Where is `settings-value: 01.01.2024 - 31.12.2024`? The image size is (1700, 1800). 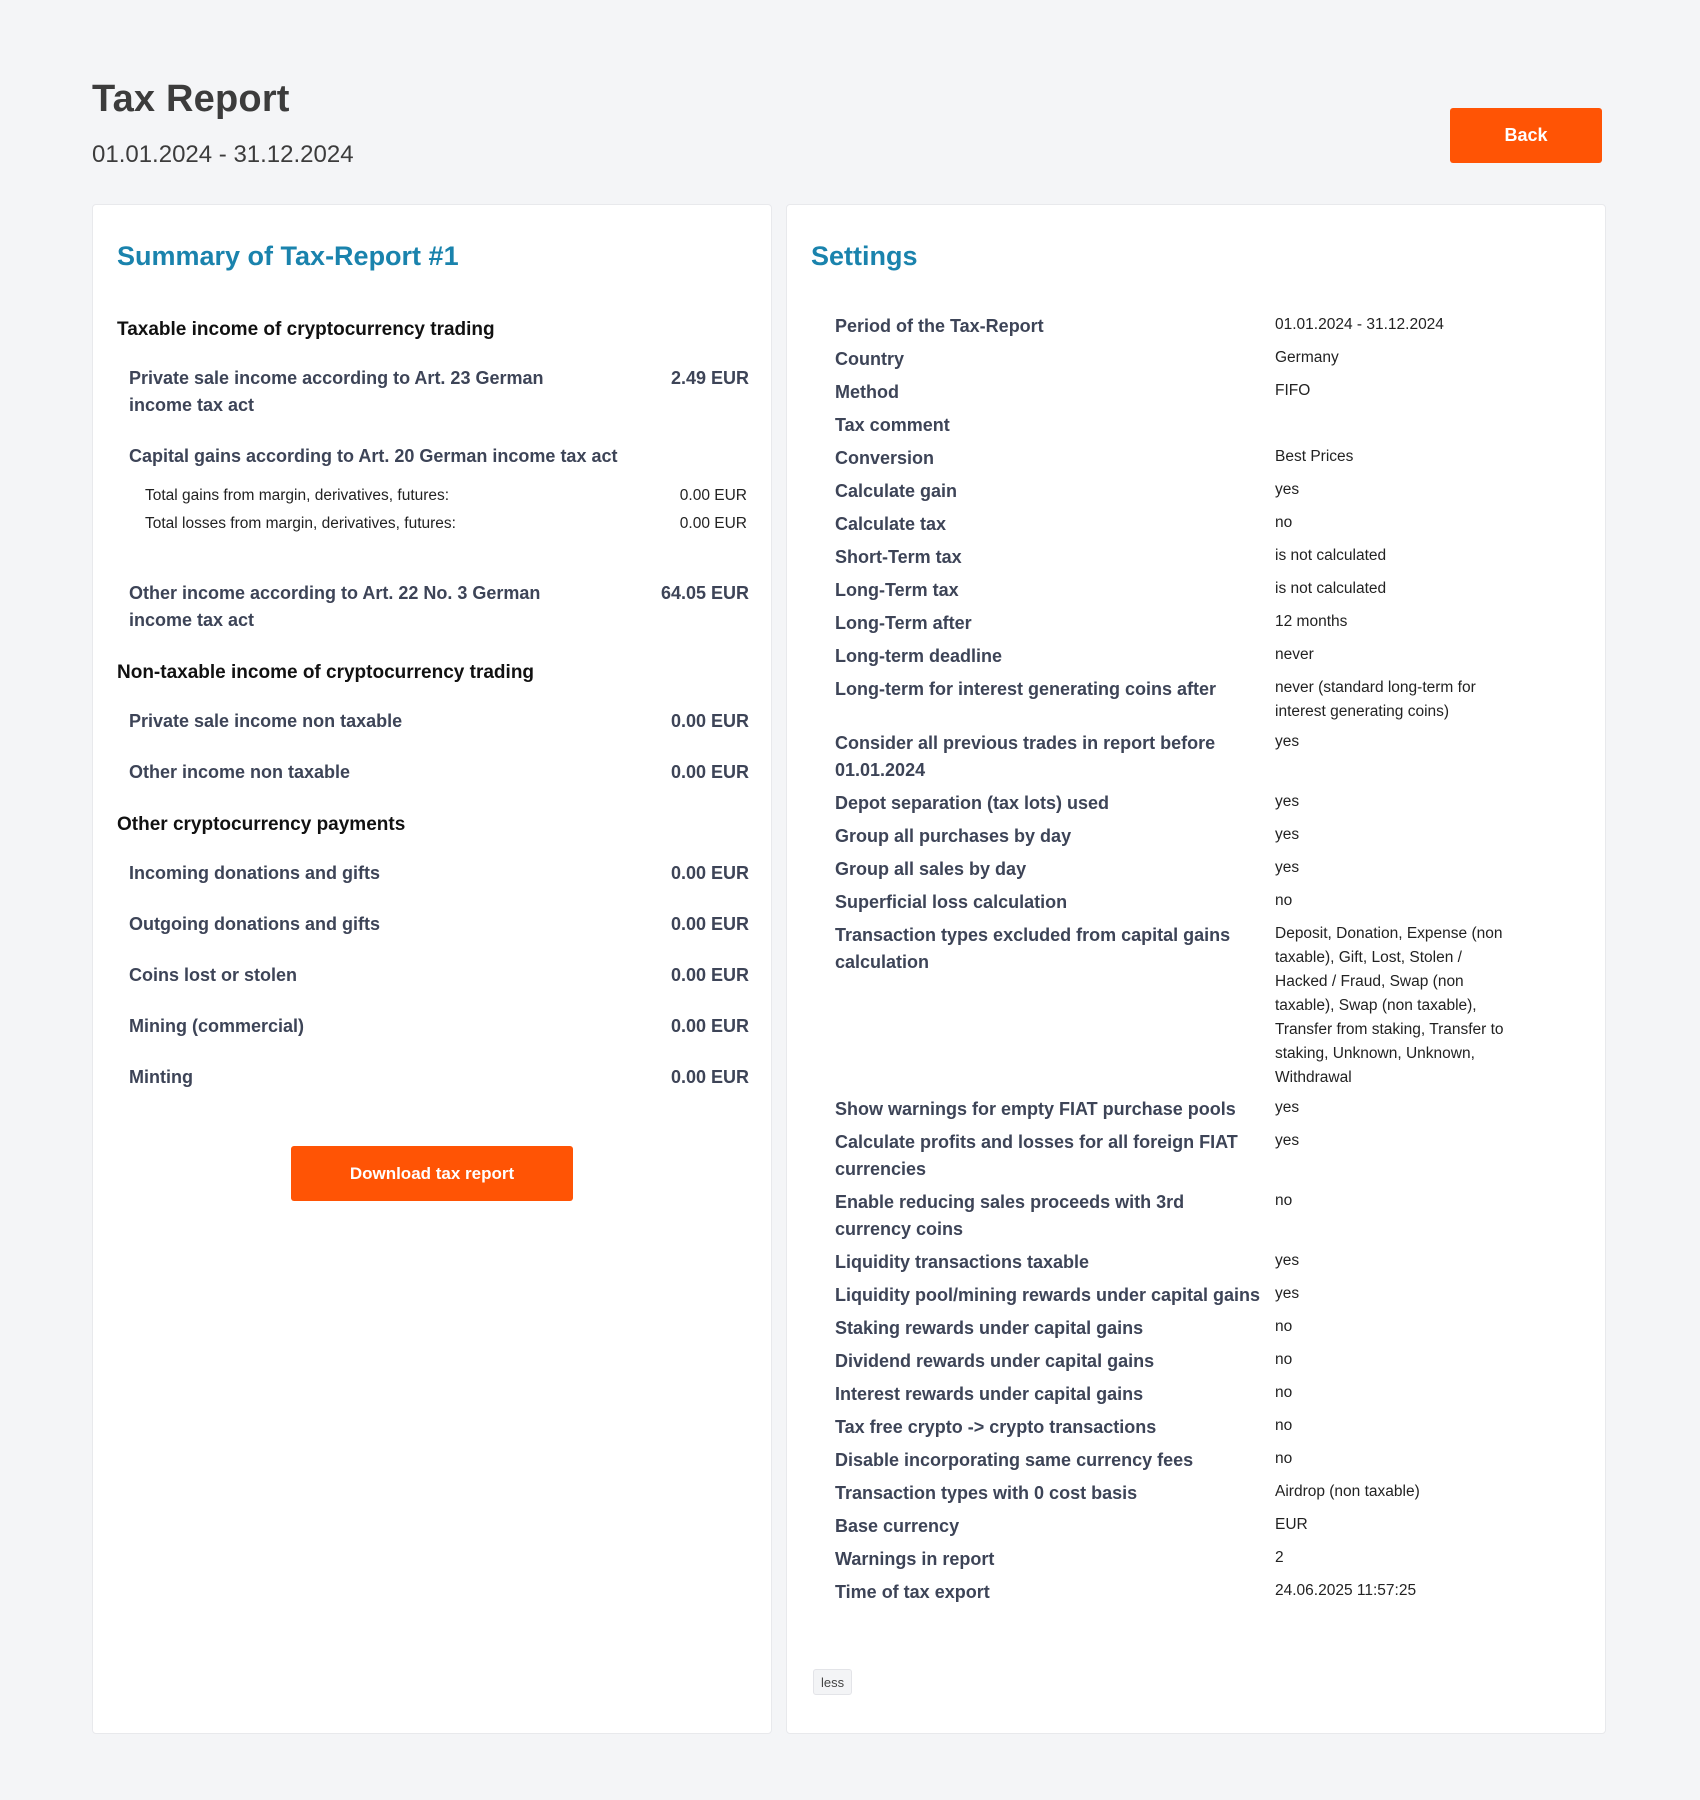 settings-value: 01.01.2024 - 31.12.2024 is located at coordinates (1359, 324).